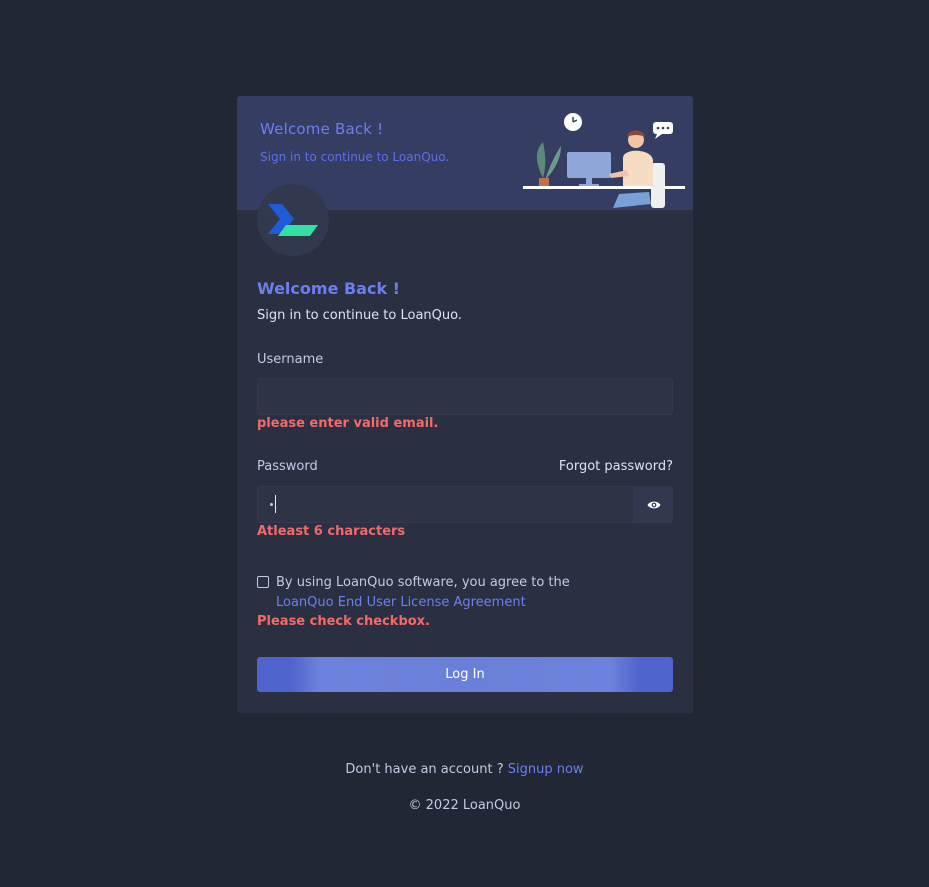 This screenshot has width=929, height=887. I want to click on eula-link: LoanQuo End User License Agreement, so click(401, 602).